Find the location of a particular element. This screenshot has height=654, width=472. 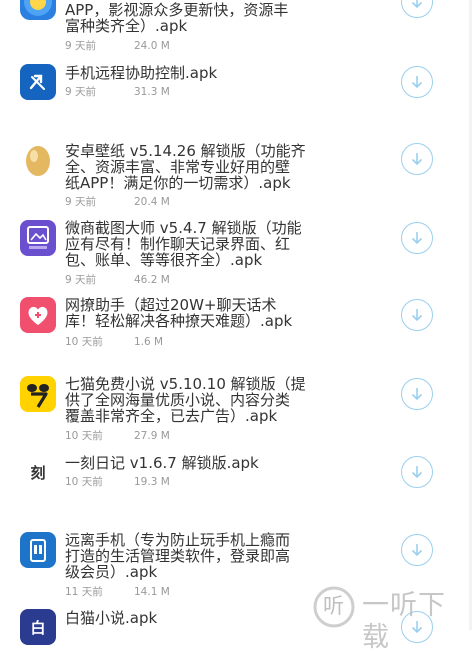

watermark-text: 一听下载 is located at coordinates (404, 621).